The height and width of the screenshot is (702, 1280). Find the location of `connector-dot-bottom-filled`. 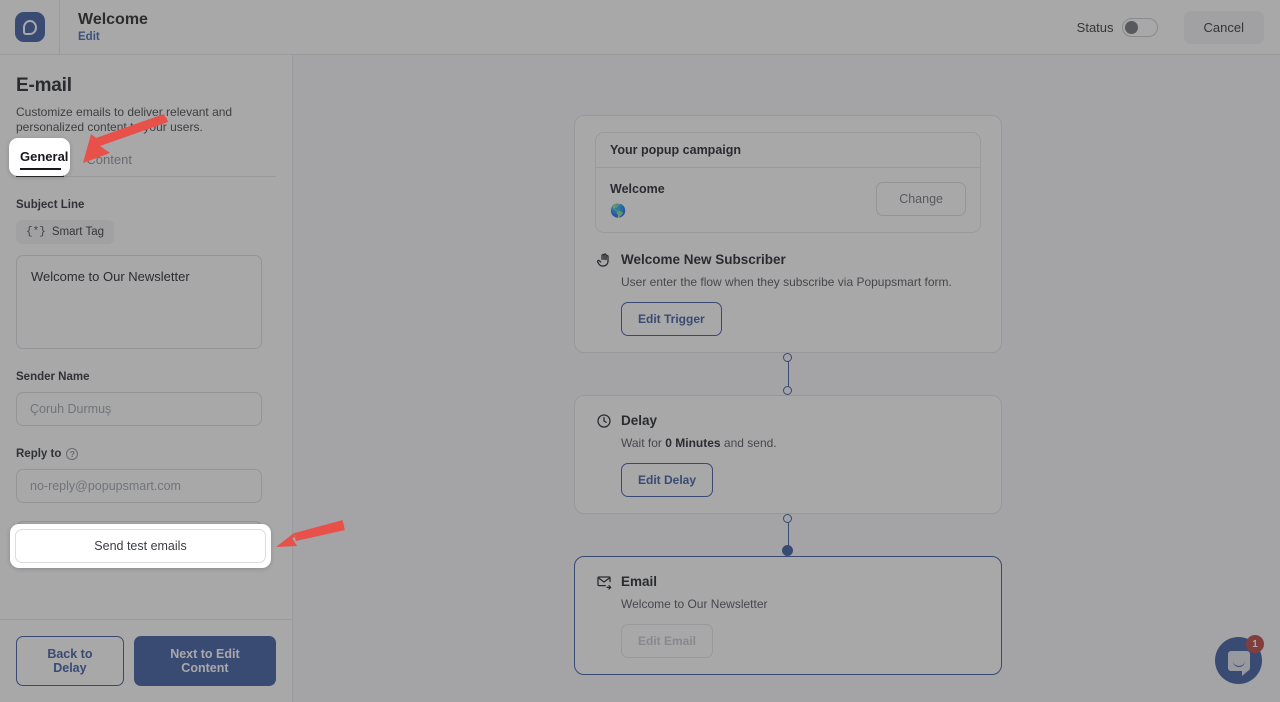

connector-dot-bottom-filled is located at coordinates (787, 550).